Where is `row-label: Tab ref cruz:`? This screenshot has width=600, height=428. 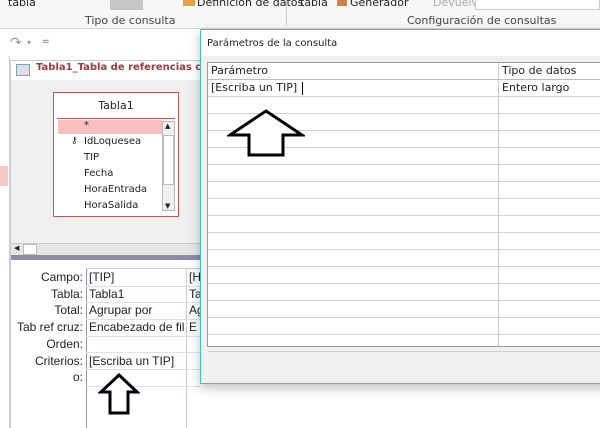 row-label: Tab ref cruz: is located at coordinates (49, 327).